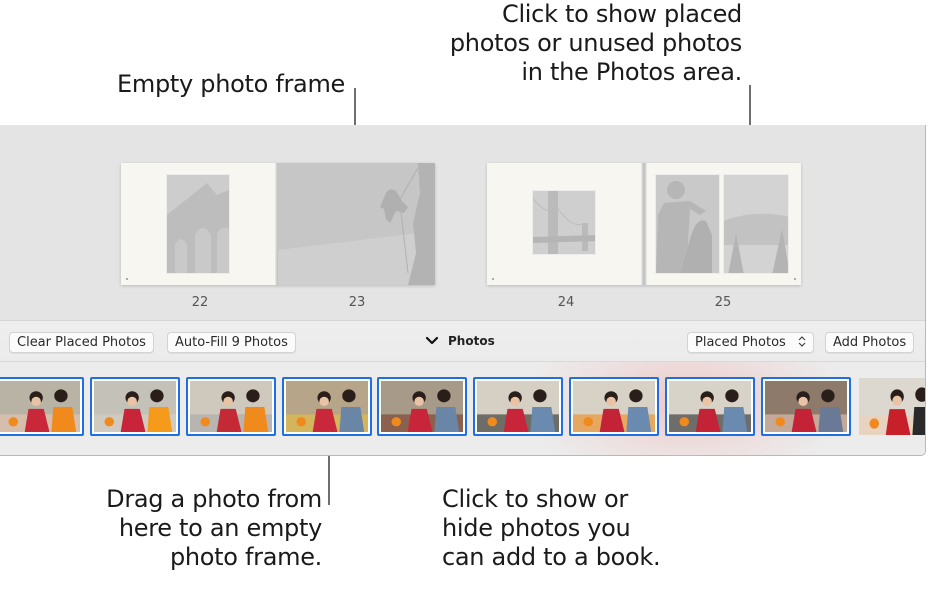 The width and height of the screenshot is (928, 591). Describe the element at coordinates (631, 72) in the screenshot. I see `callout-line: in the Photos area.` at that location.